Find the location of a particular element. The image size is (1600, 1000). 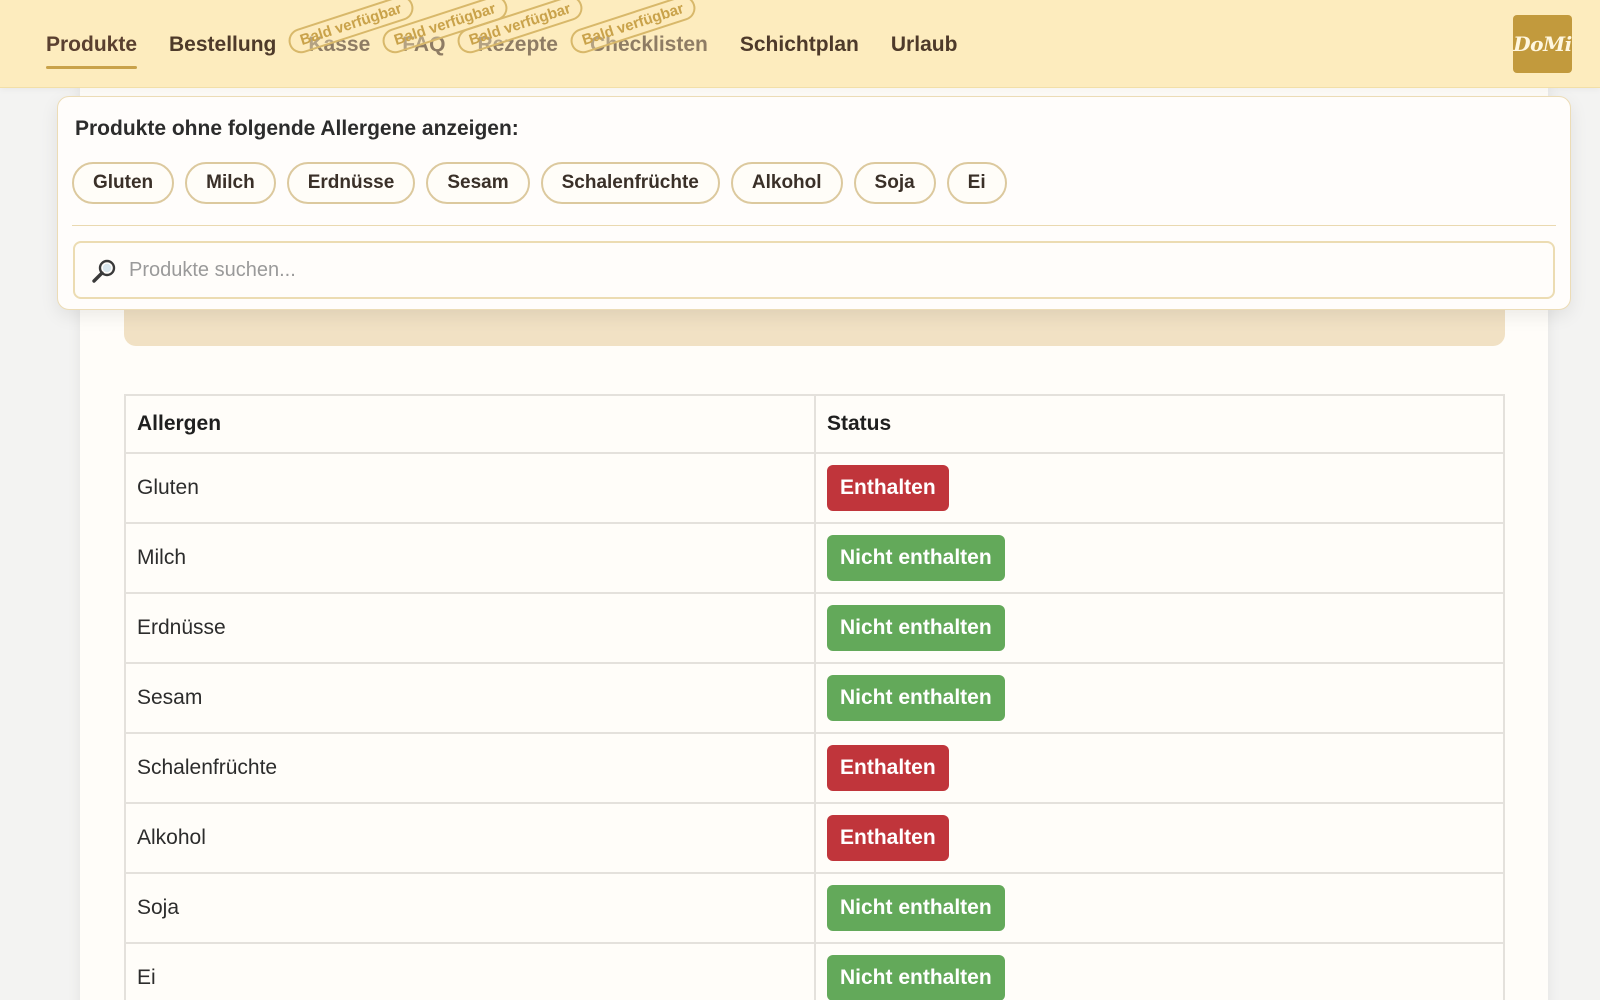

table-row: Sesam Nicht enthalten is located at coordinates (814, 698).